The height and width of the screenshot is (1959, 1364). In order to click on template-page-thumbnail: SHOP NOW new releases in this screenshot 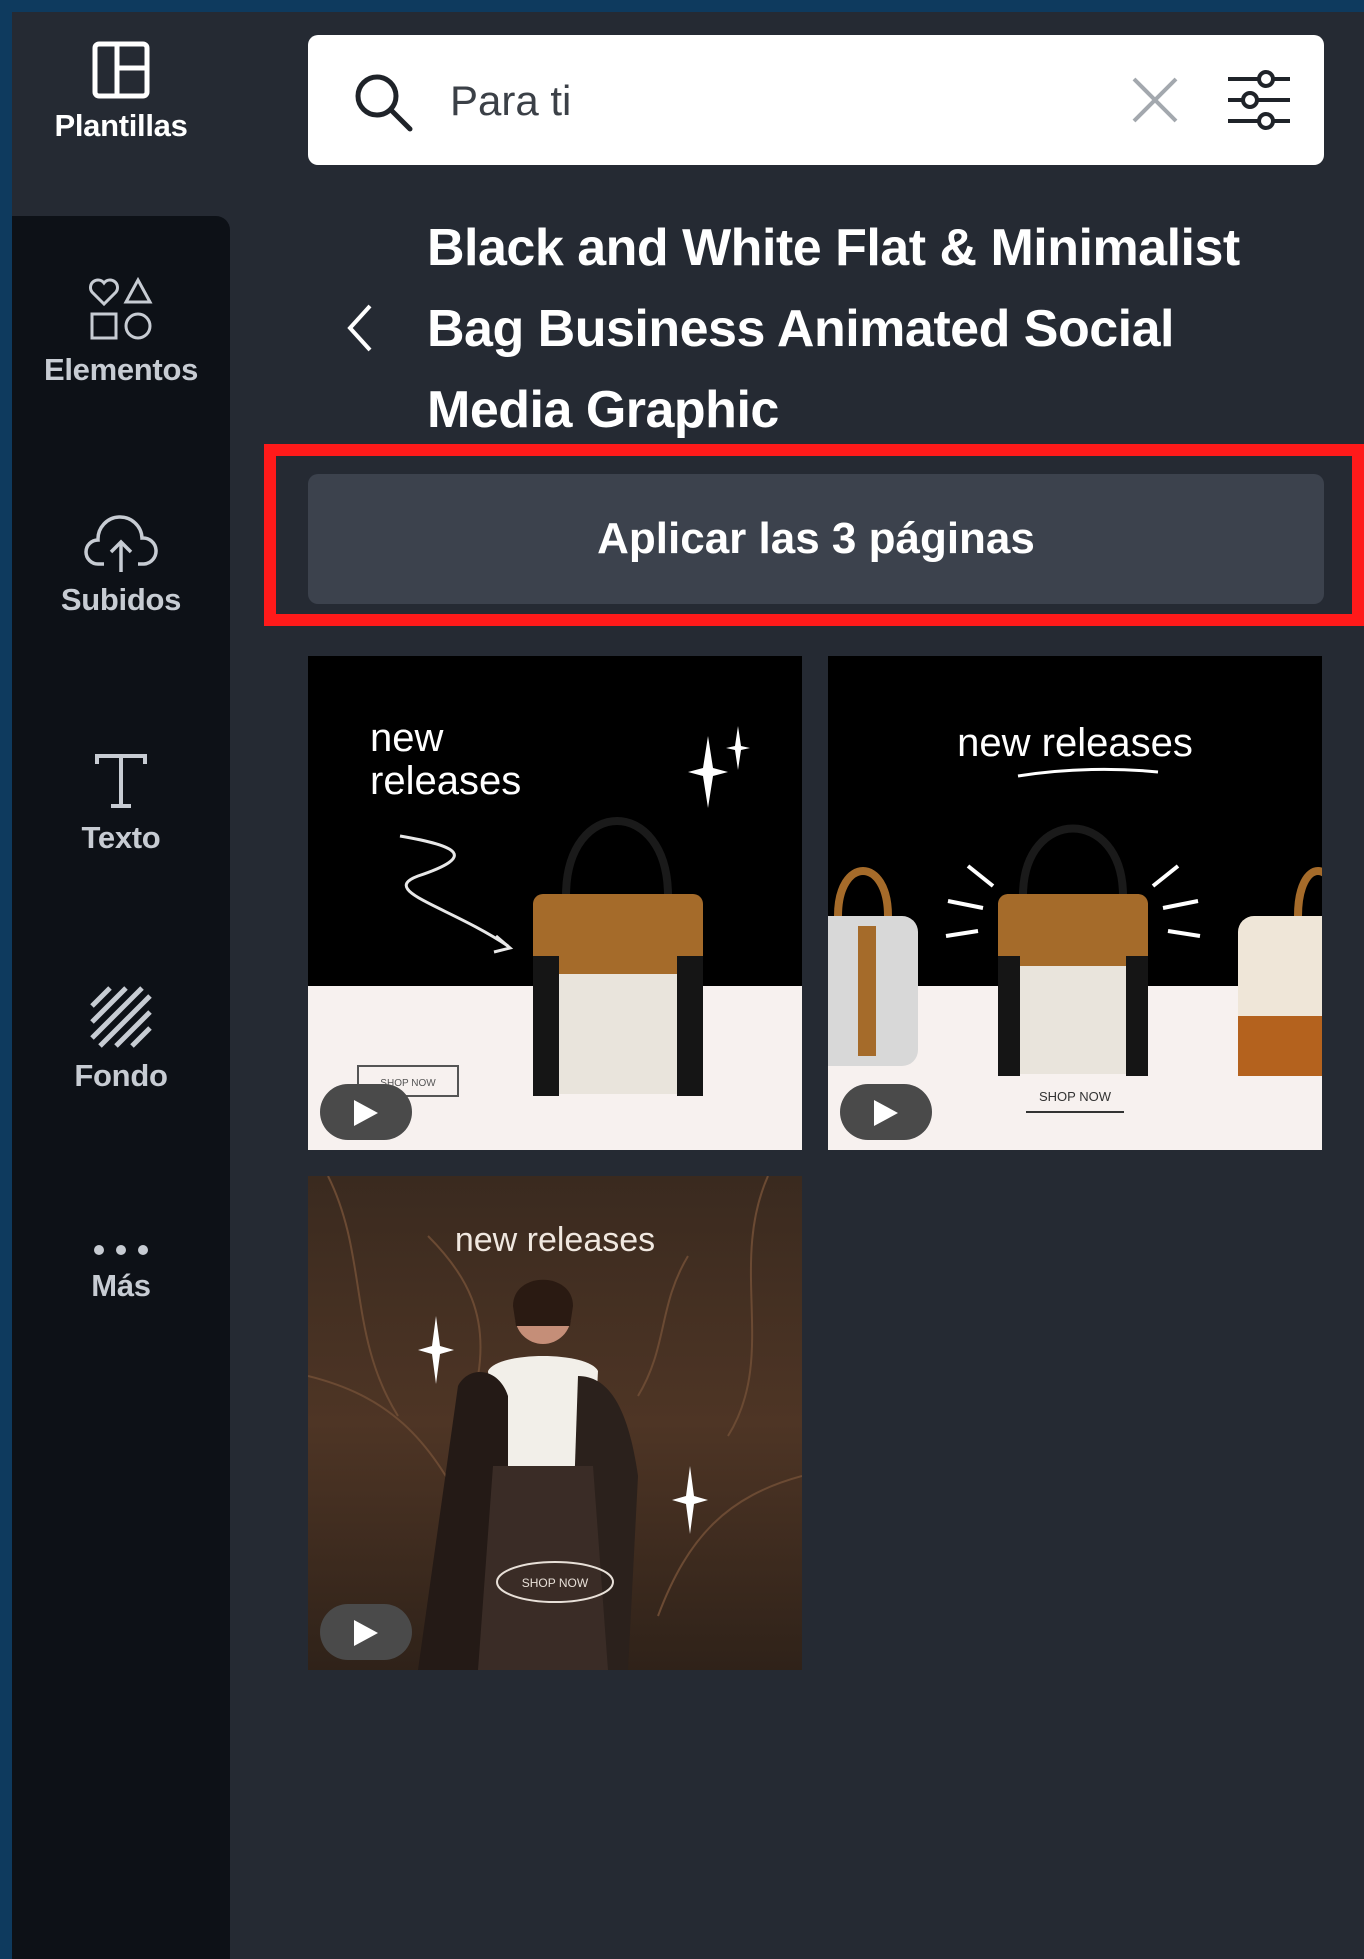, I will do `click(555, 903)`.